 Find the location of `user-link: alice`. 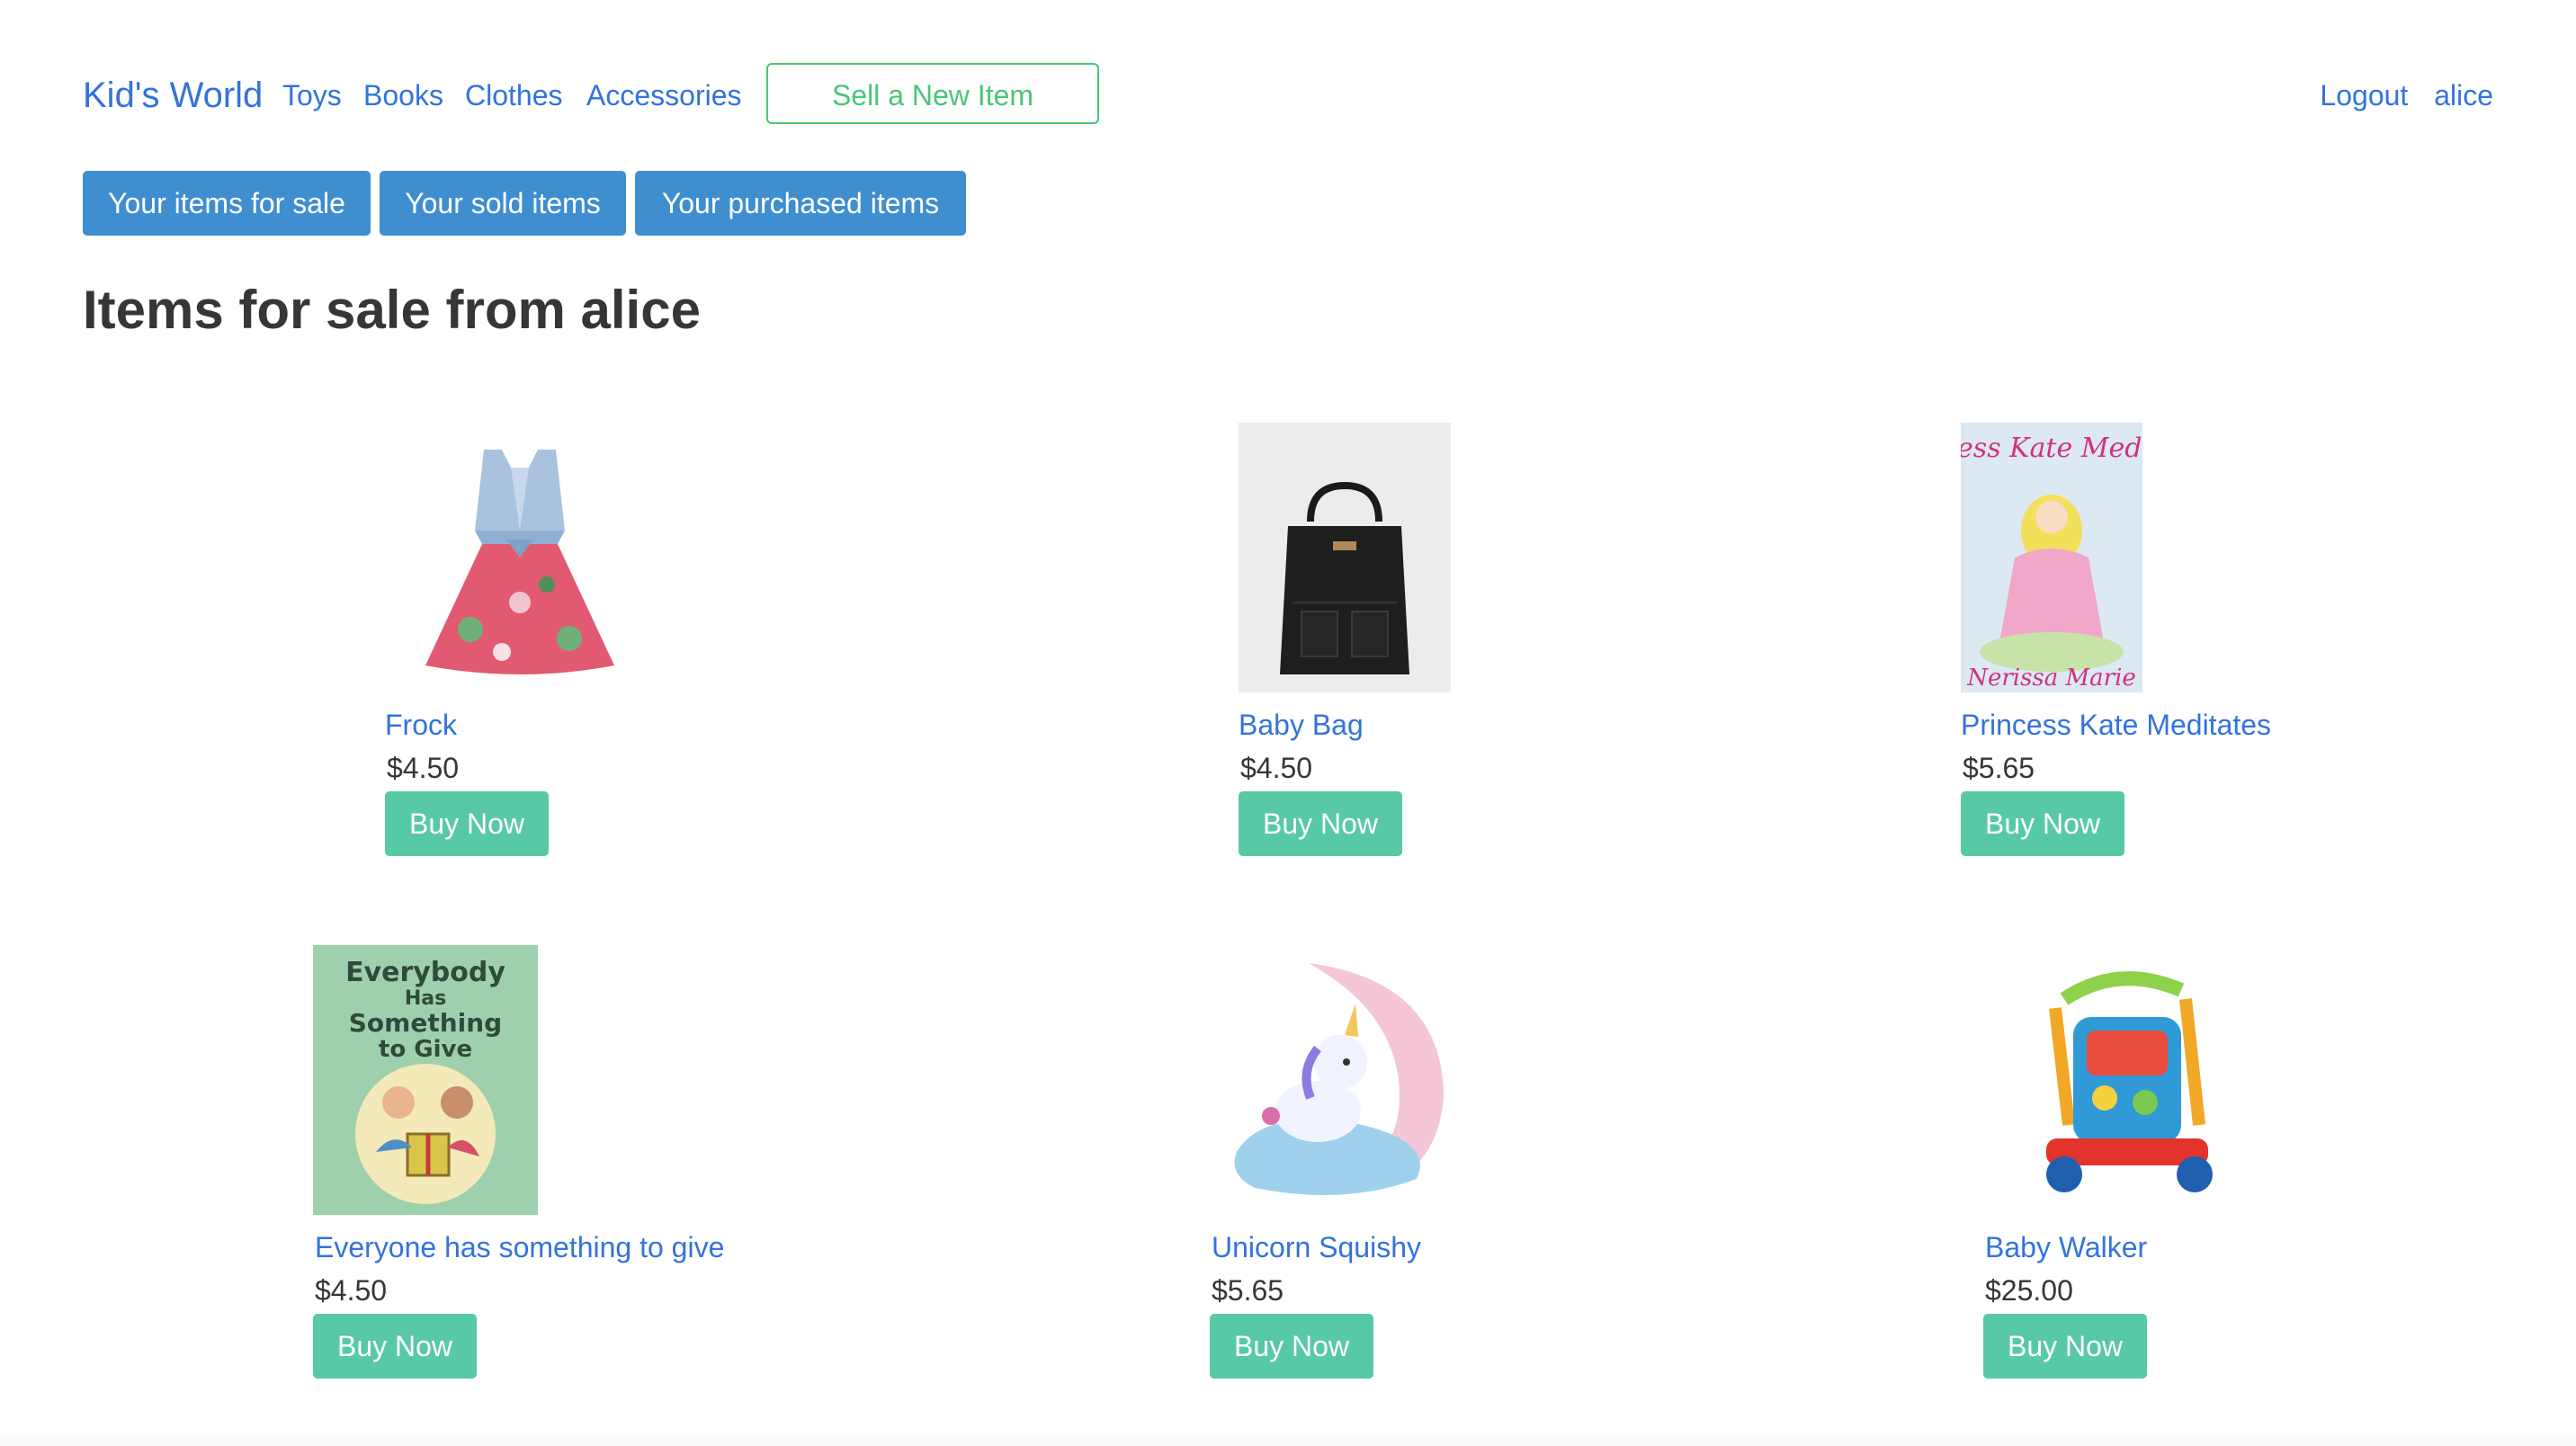

user-link: alice is located at coordinates (2463, 95).